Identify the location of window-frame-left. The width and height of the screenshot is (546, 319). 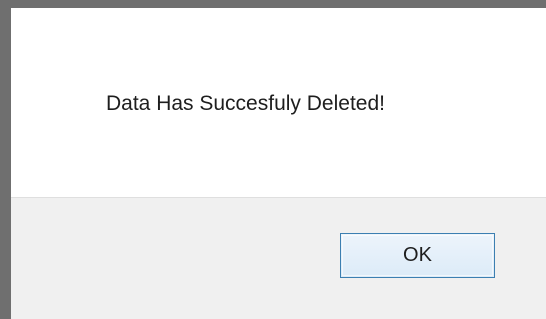
(5, 159).